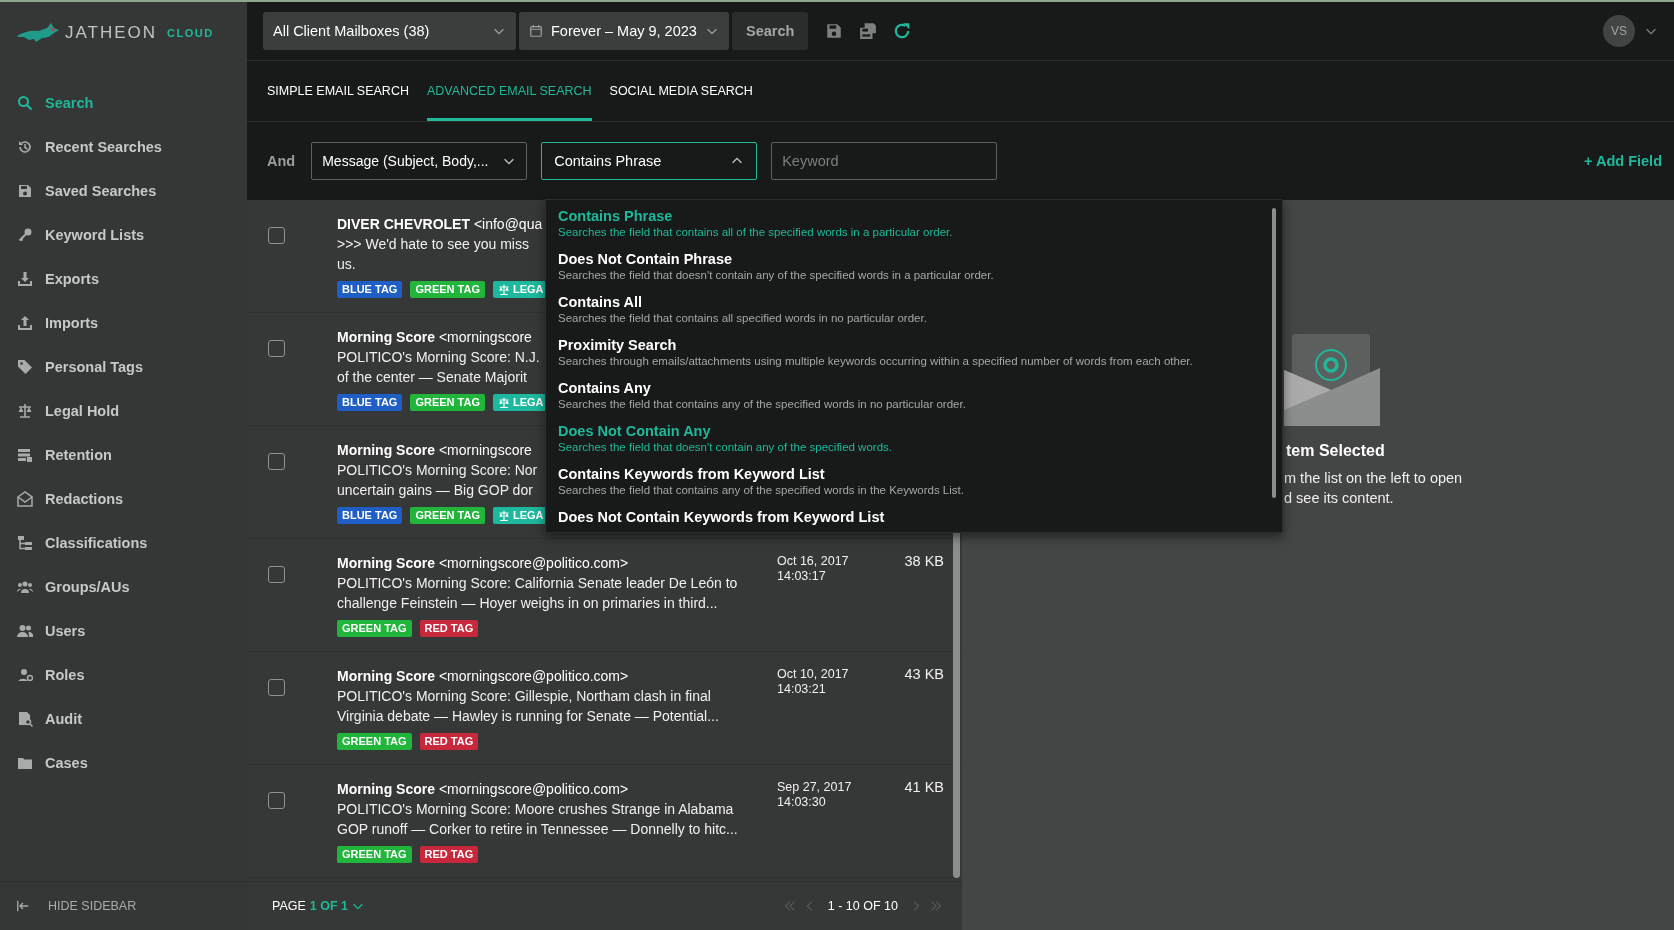 This screenshot has height=930, width=1674. Describe the element at coordinates (649, 161) in the screenshot. I see `condition-select: Contains Phrase` at that location.